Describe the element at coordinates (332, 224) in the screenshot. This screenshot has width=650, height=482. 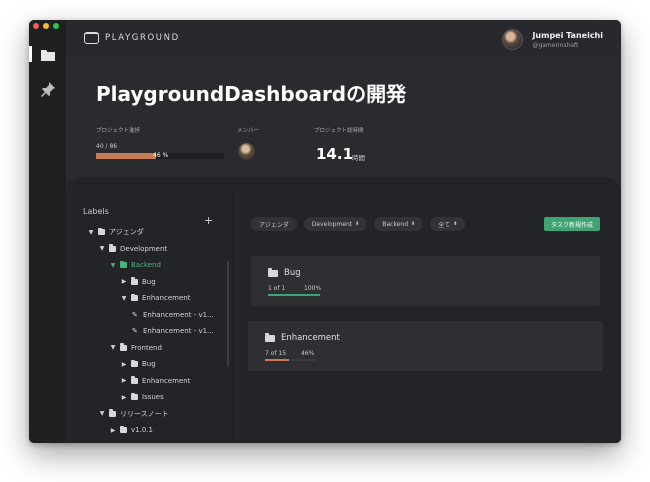
I see `filter-chip-label: Development` at that location.